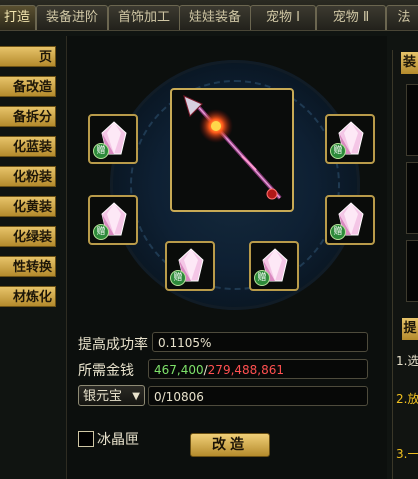 The image size is (418, 479). Describe the element at coordinates (28, 116) in the screenshot. I see `sidebar-item-equipment-split: 备拆分` at that location.